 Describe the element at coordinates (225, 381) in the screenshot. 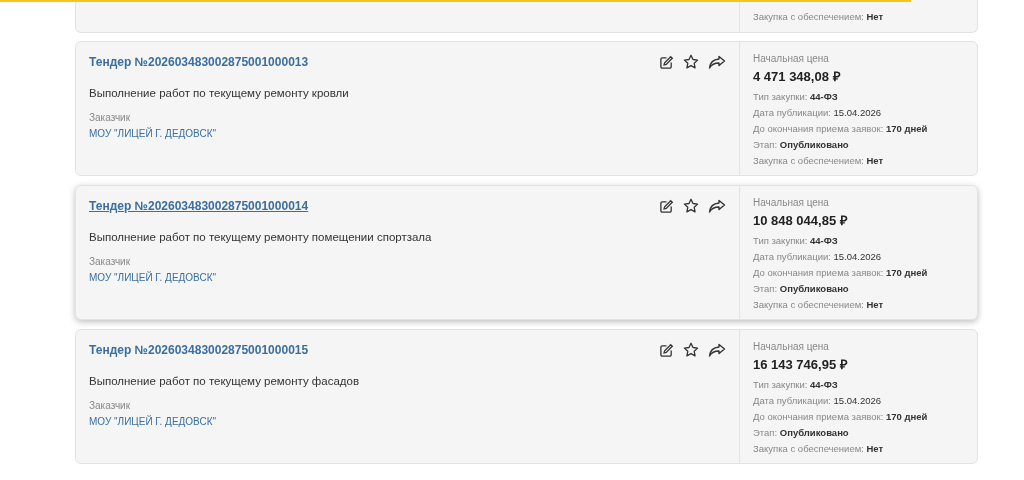

I see `tender-description: Выполнение работ по текущему ремонту фасадов` at that location.